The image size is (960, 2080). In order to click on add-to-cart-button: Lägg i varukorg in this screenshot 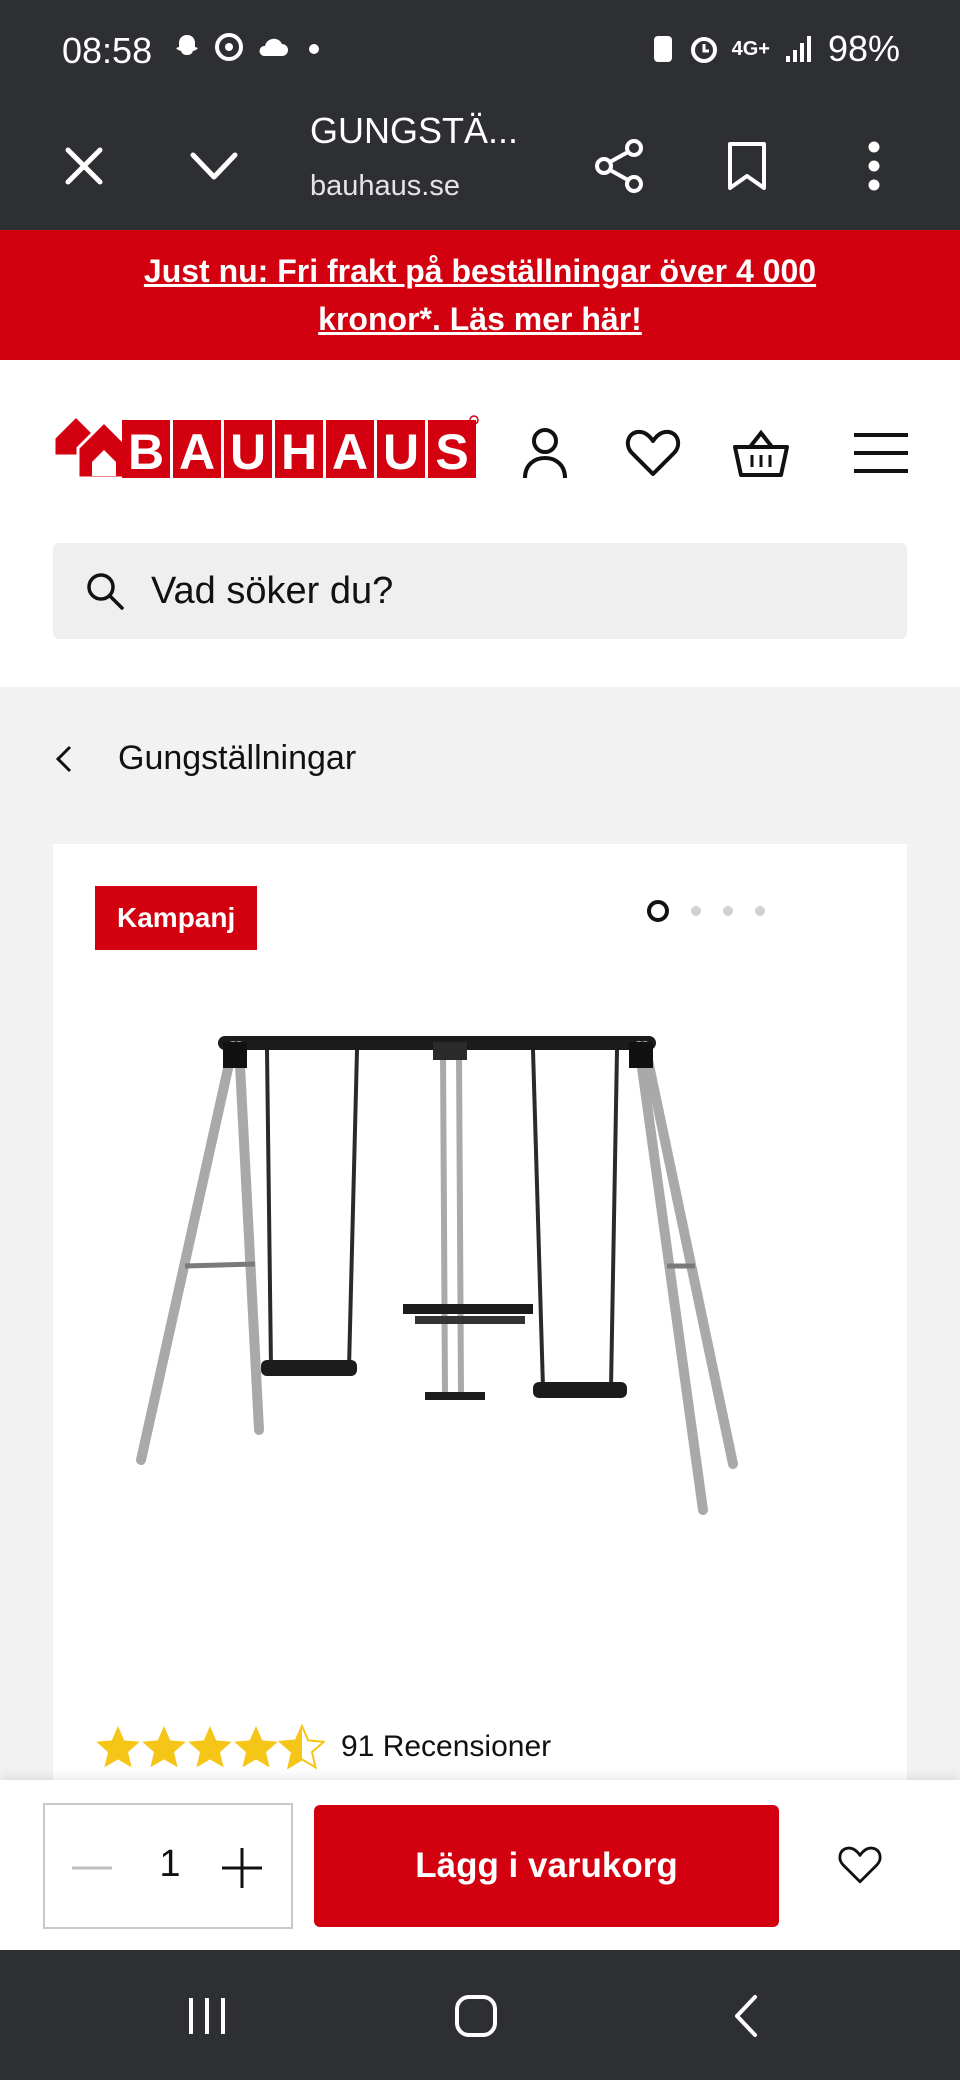, I will do `click(546, 1866)`.